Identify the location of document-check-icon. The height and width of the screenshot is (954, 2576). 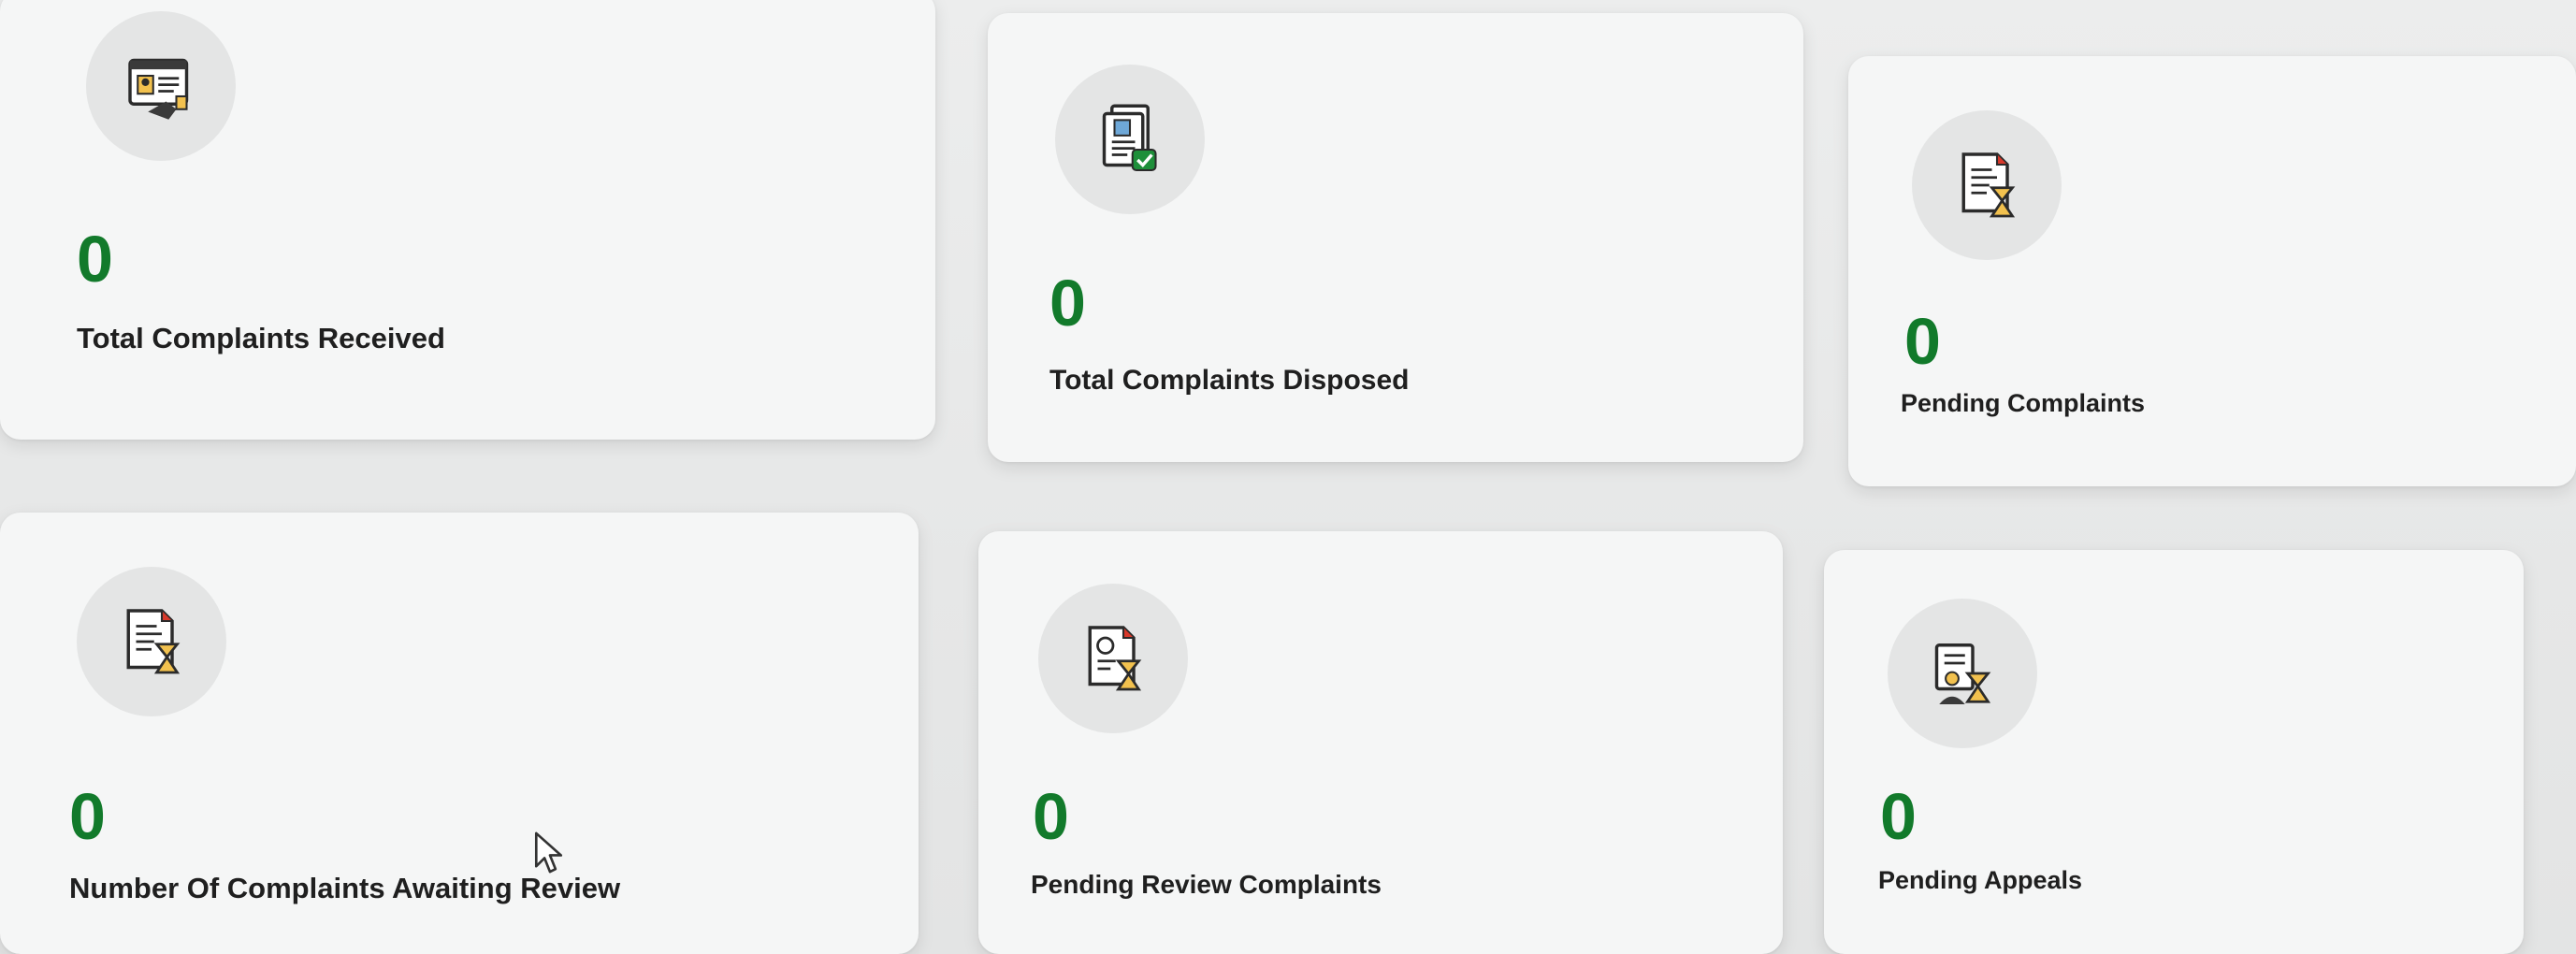
(1130, 139).